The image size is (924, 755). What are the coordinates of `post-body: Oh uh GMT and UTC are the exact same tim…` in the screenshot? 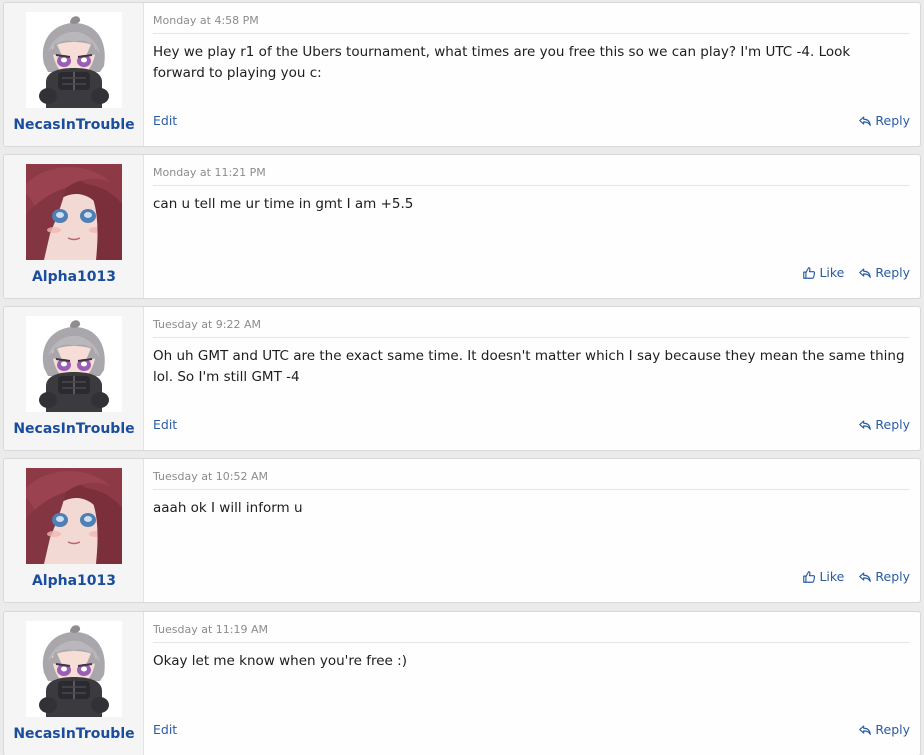 It's located at (529, 366).